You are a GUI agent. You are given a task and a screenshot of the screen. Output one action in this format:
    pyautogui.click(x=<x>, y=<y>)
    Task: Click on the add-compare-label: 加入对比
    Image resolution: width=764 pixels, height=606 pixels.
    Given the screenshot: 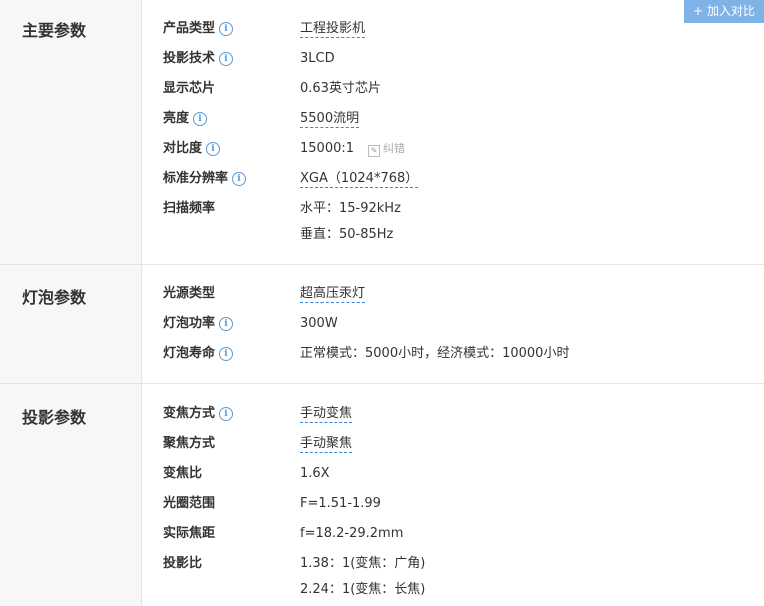 What is the action you would take?
    pyautogui.click(x=730, y=11)
    